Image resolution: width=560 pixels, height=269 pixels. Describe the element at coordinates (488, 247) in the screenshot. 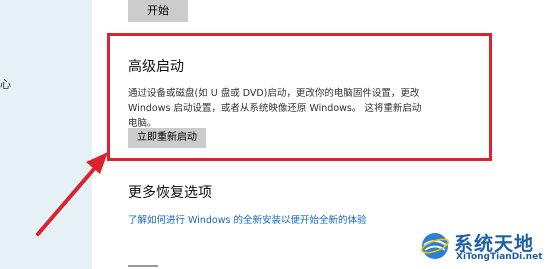

I see `site-watermark: 系统天地 XiTongTianDi.net` at that location.